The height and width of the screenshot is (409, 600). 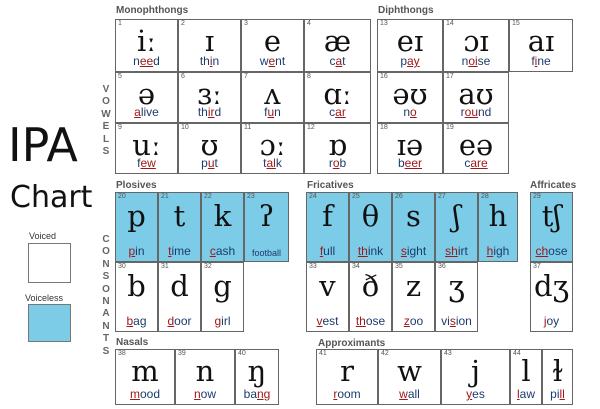 I want to click on ipa-cell-34: 34 ð those, so click(x=370, y=297).